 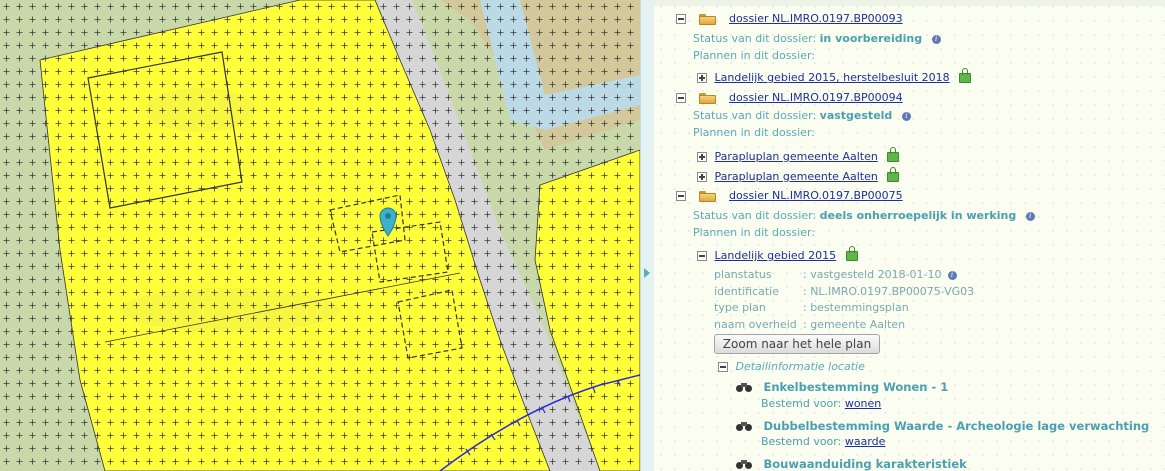 What do you see at coordinates (865, 441) in the screenshot?
I see `detail-sub-link: waarde` at bounding box center [865, 441].